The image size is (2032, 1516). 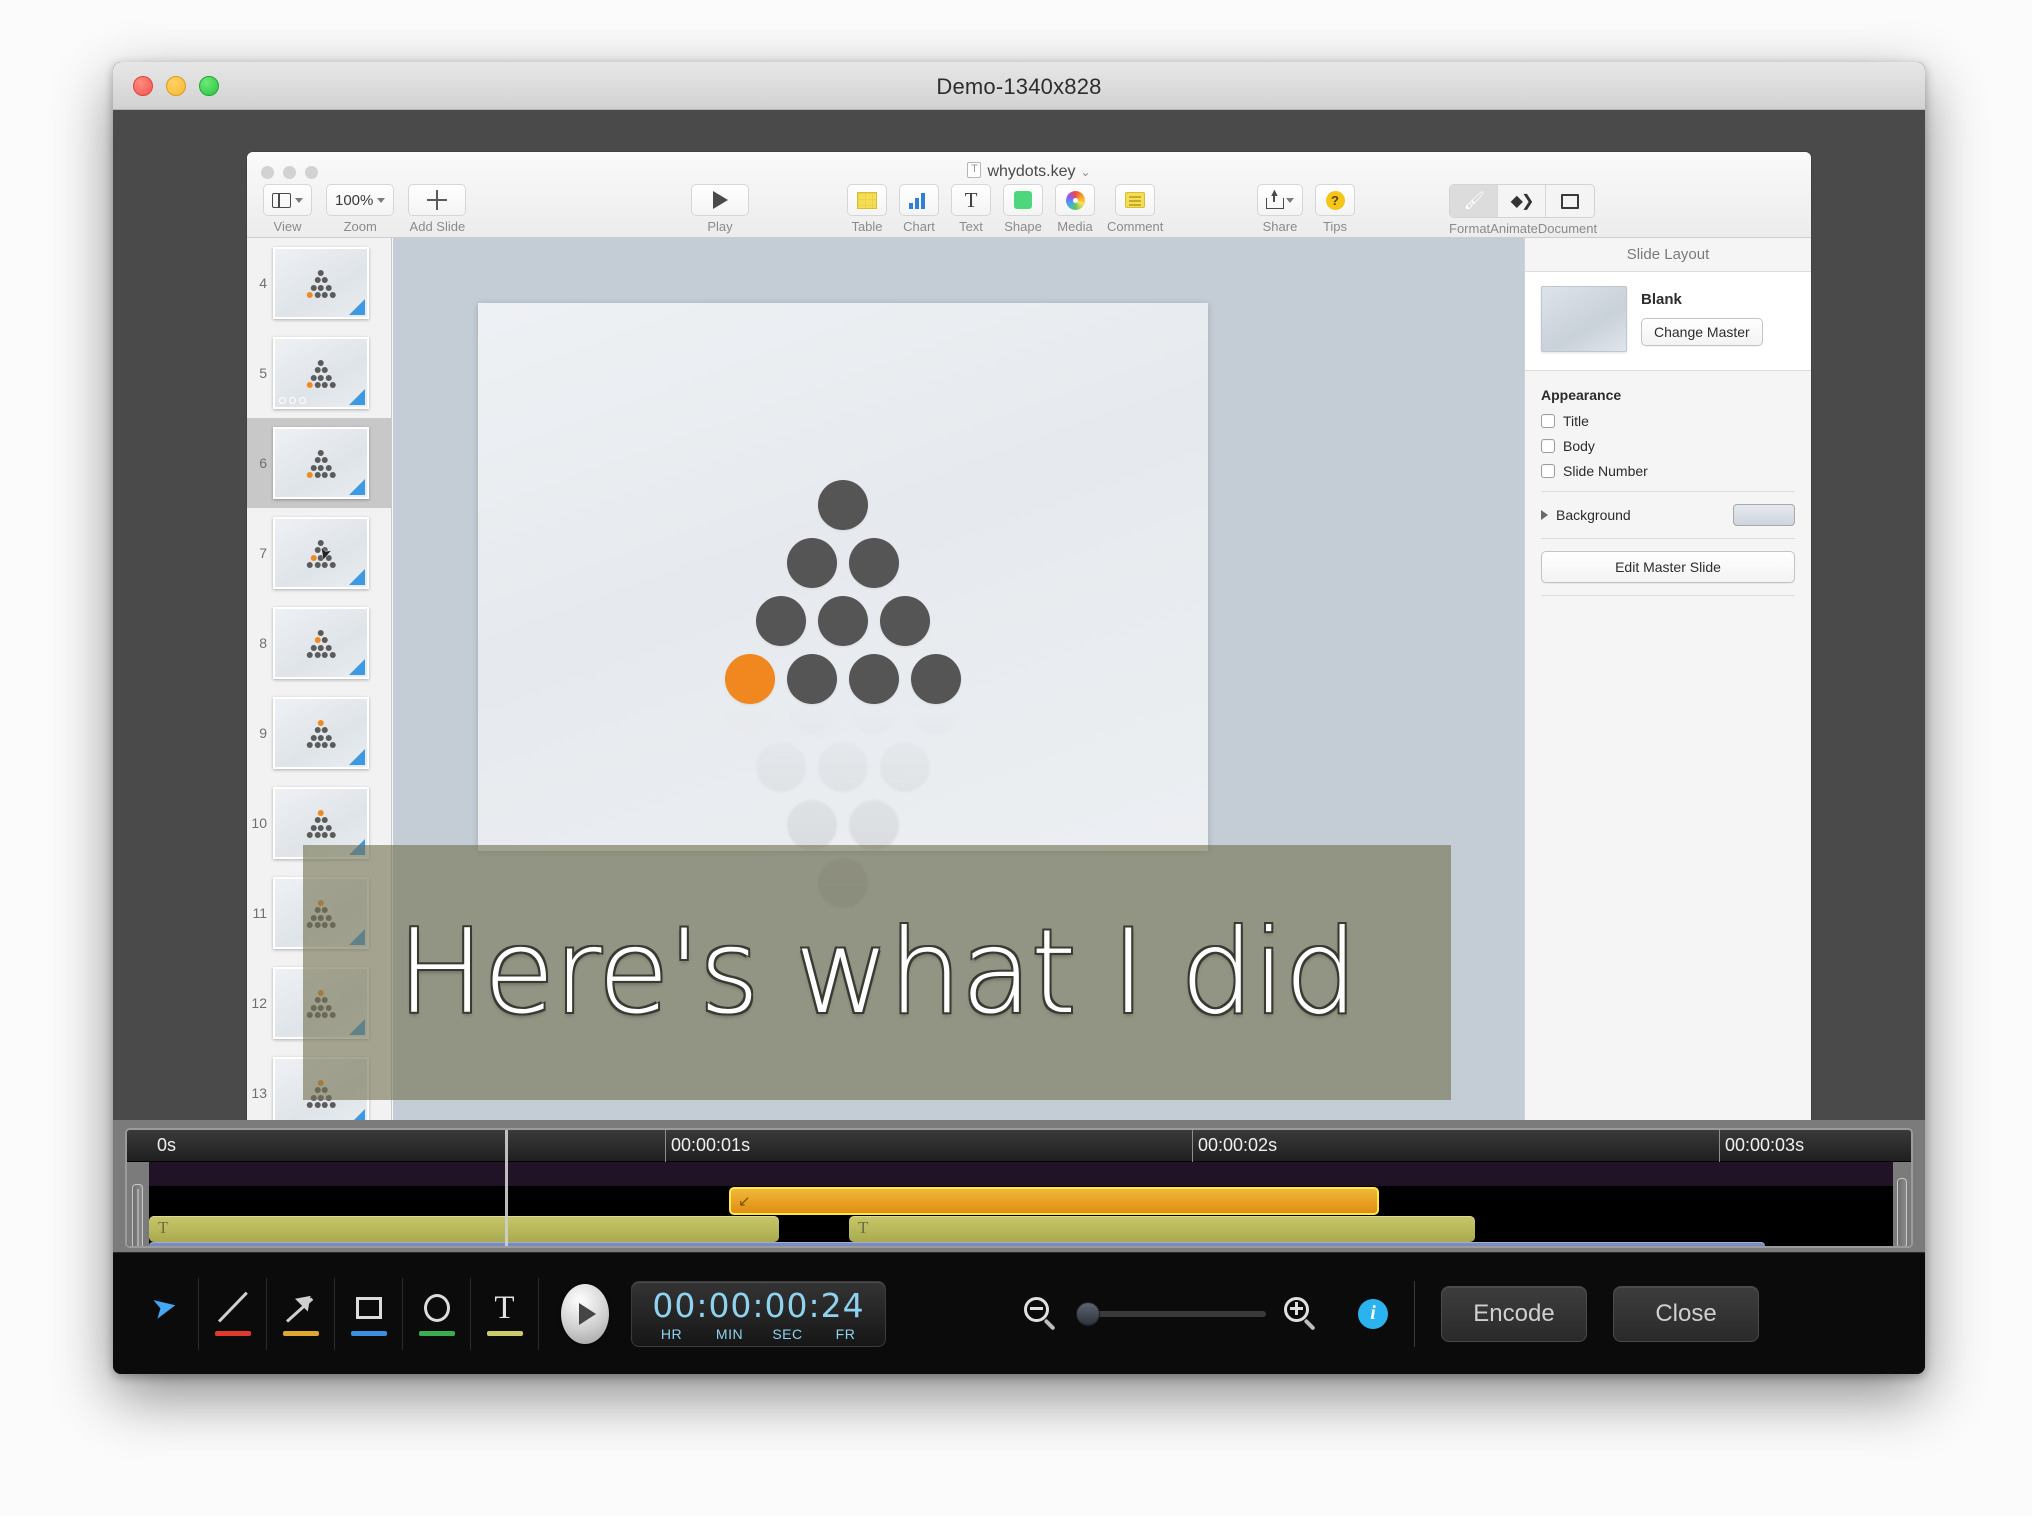 What do you see at coordinates (758, 1305) in the screenshot?
I see `timecode-value: 00:00:00:24` at bounding box center [758, 1305].